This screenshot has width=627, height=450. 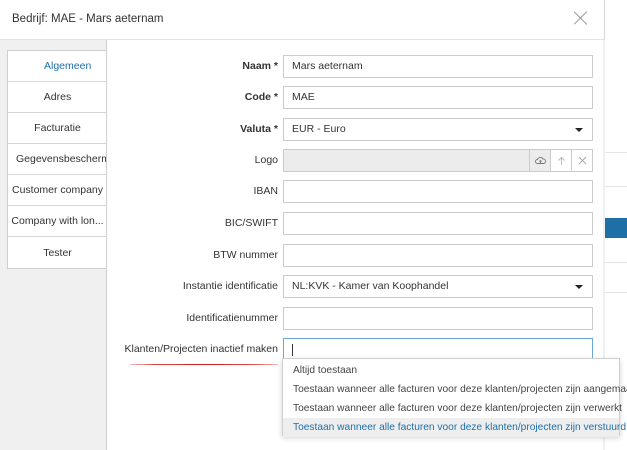 I want to click on iban-input, so click(x=438, y=191).